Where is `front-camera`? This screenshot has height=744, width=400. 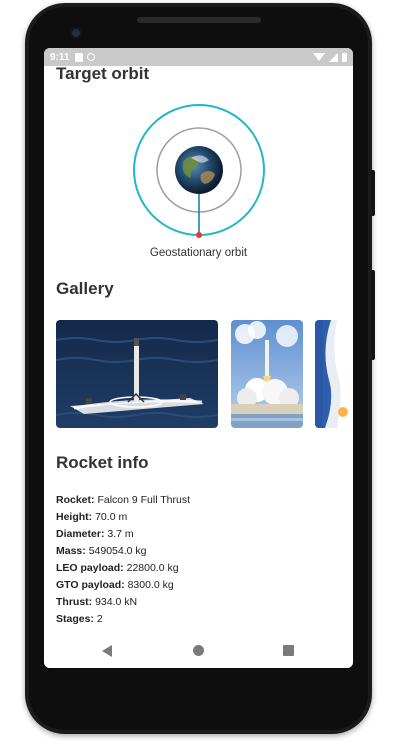 front-camera is located at coordinates (76, 33).